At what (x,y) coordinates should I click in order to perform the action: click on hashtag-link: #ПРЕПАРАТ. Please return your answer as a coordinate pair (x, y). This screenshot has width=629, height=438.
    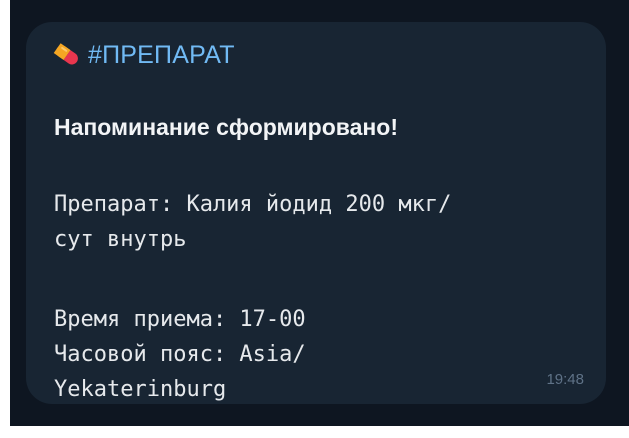
    Looking at the image, I should click on (161, 55).